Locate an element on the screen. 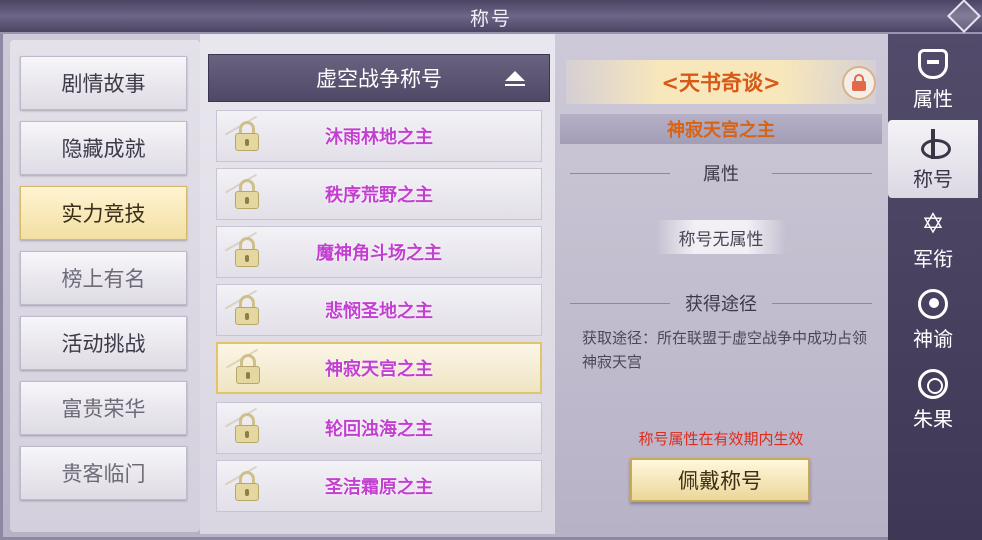  title-item-name: 圣洁霜原之主 is located at coordinates (379, 487).